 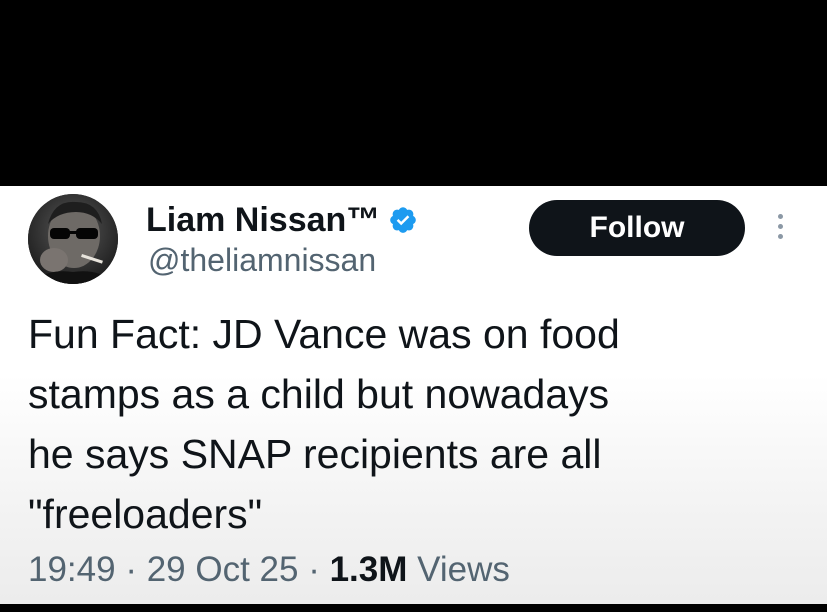 I want to click on profile-photo-avatar-icon, so click(x=73, y=239).